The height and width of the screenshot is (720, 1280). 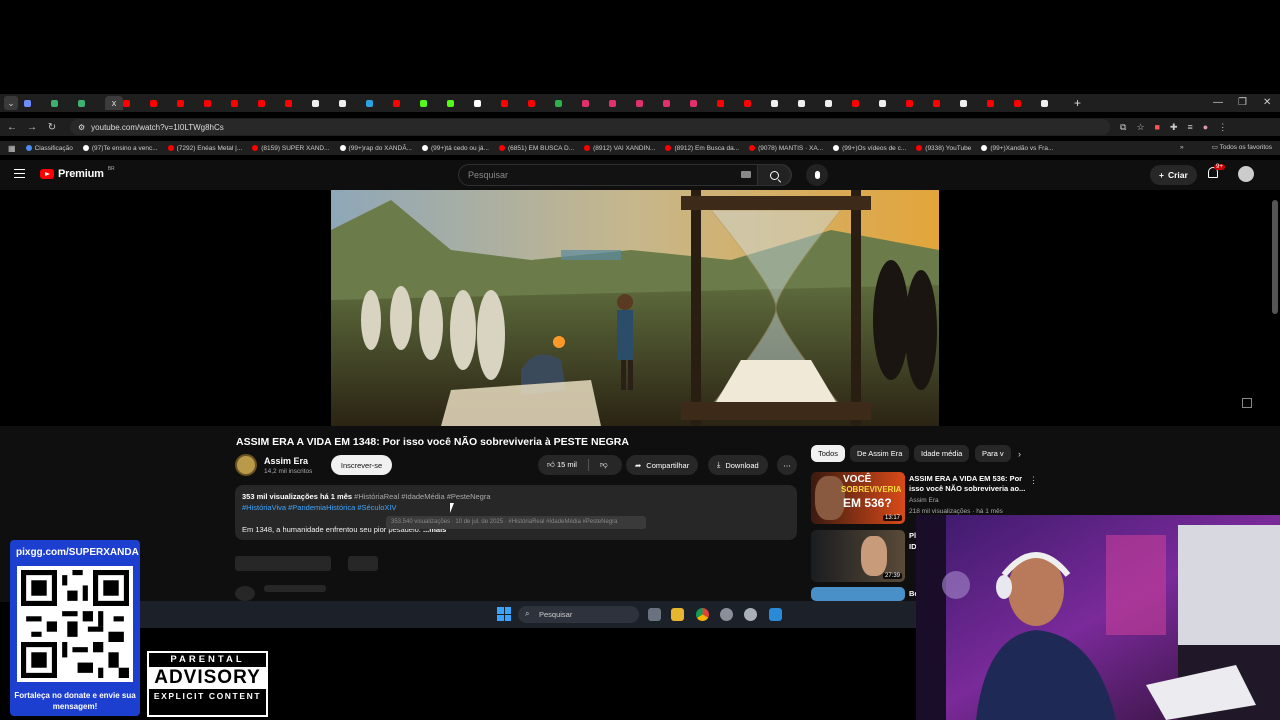 What do you see at coordinates (1242, 103) in the screenshot?
I see `restore-icon: ❐` at bounding box center [1242, 103].